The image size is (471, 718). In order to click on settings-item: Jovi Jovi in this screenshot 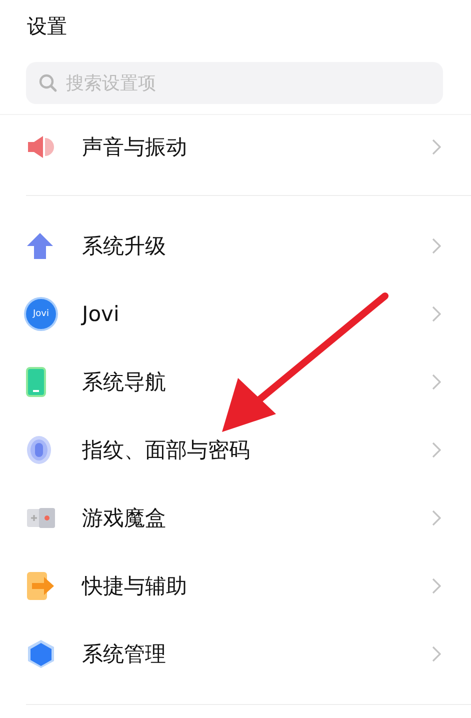, I will do `click(235, 314)`.